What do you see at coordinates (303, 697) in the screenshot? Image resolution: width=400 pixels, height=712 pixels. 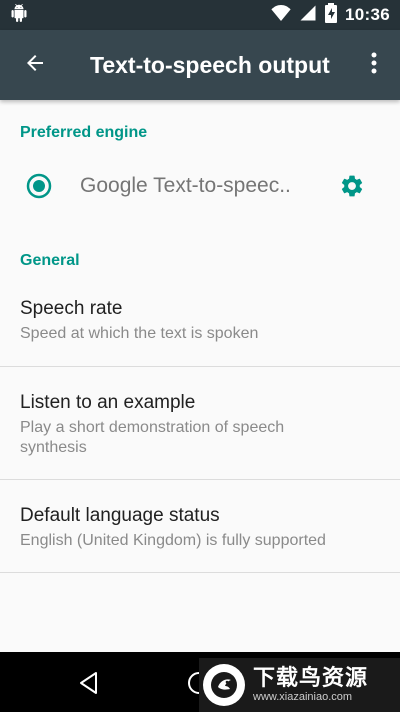 I see `watermark-url: www.xiazainiao.com` at bounding box center [303, 697].